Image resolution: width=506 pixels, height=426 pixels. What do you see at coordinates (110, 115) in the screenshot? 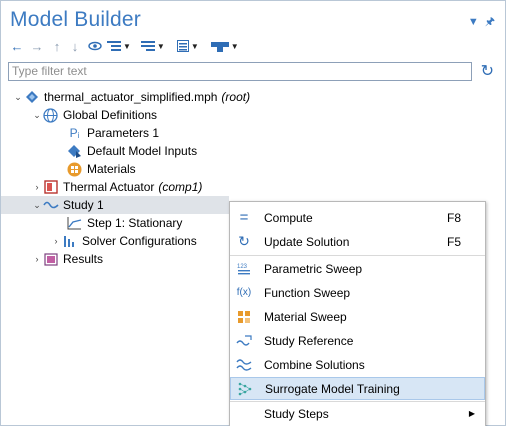
I see `tree-label-global-definitions: Global Definitions` at bounding box center [110, 115].